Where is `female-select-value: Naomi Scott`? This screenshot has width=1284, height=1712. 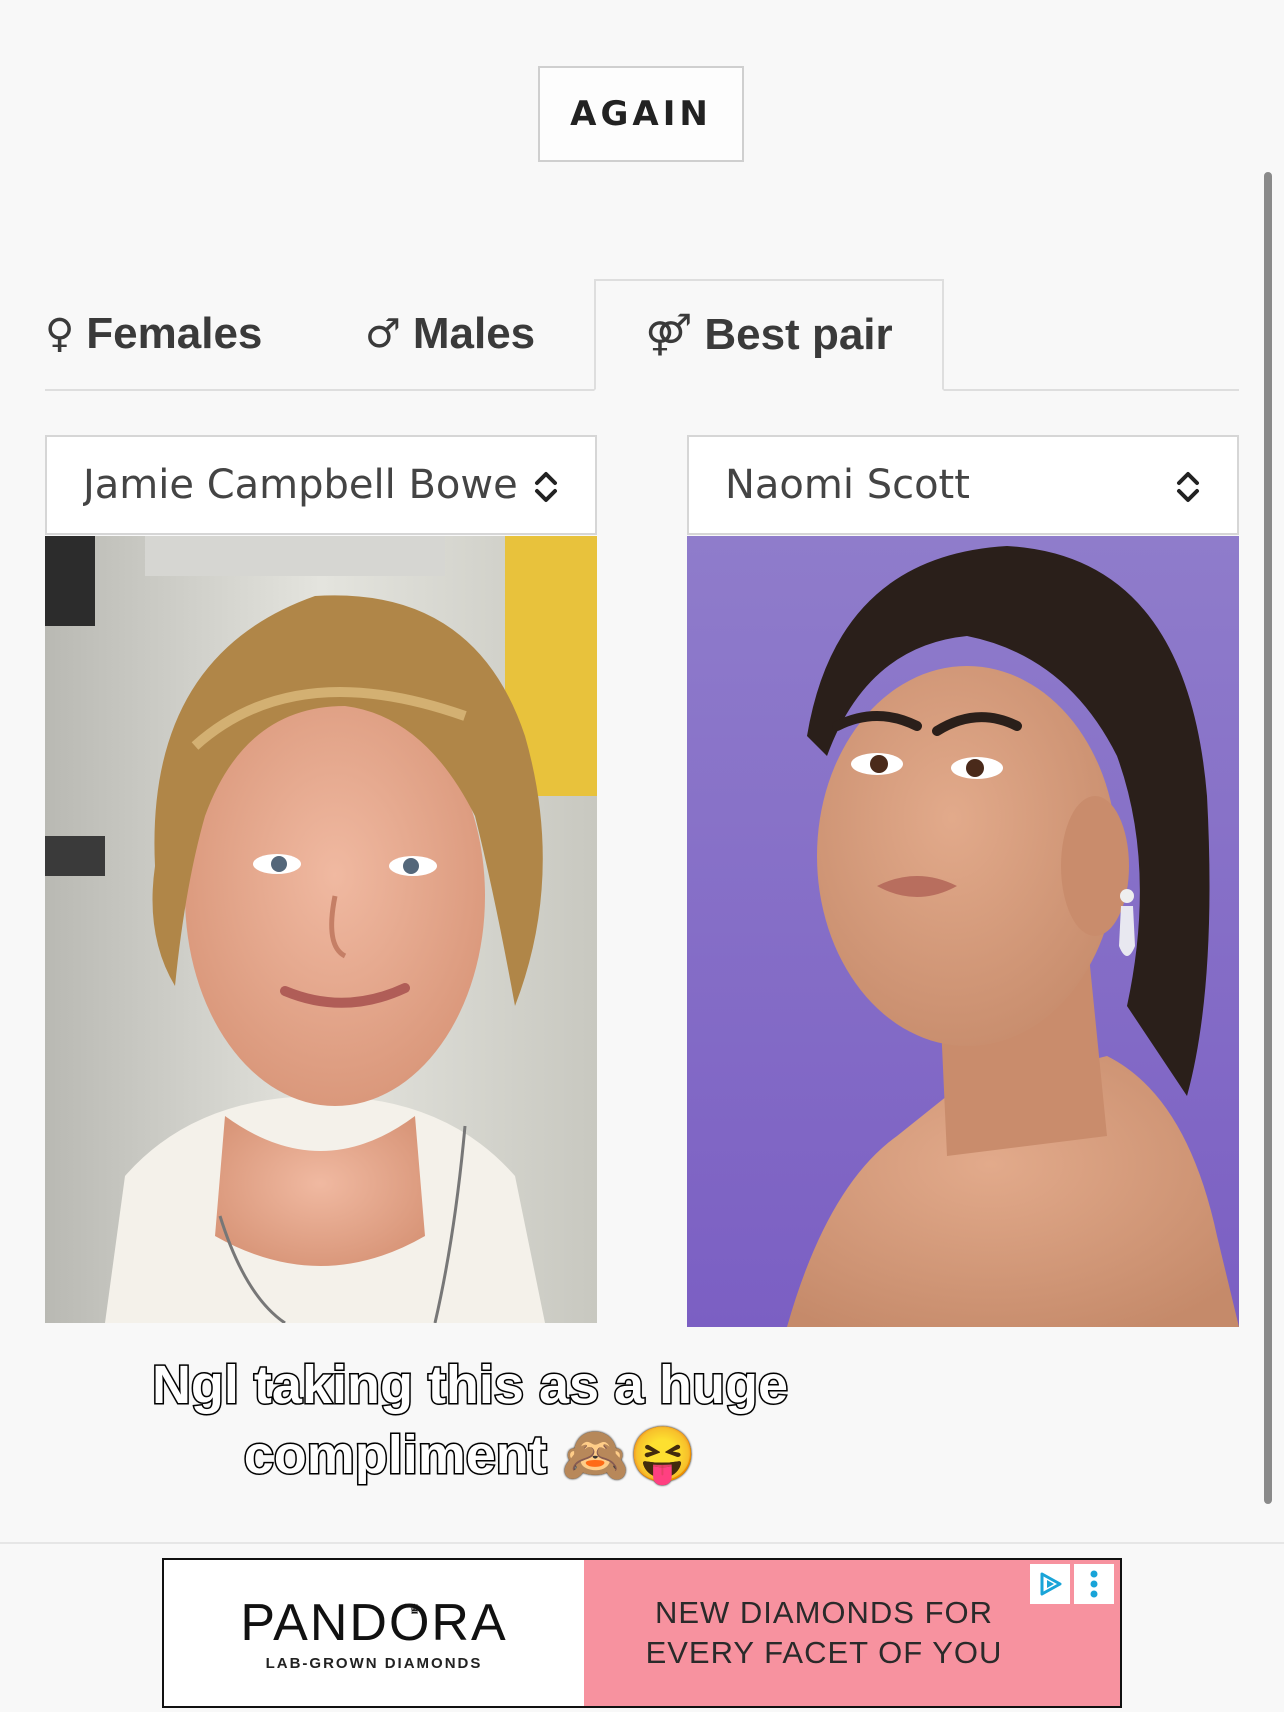
female-select-value: Naomi Scott is located at coordinates (847, 485).